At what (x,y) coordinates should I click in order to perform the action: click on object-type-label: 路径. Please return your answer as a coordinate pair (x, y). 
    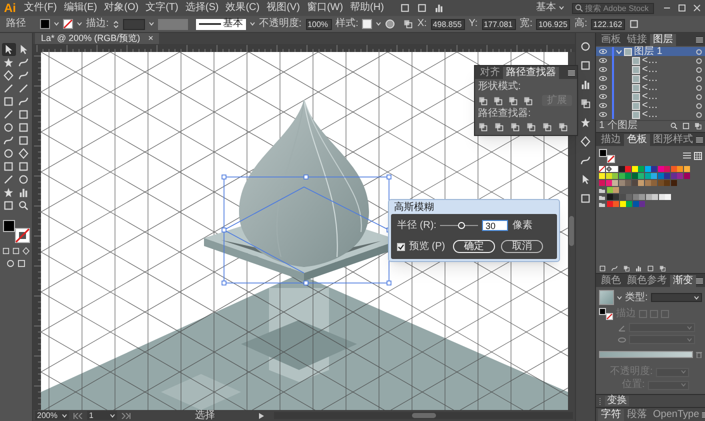
    Looking at the image, I should click on (16, 24).